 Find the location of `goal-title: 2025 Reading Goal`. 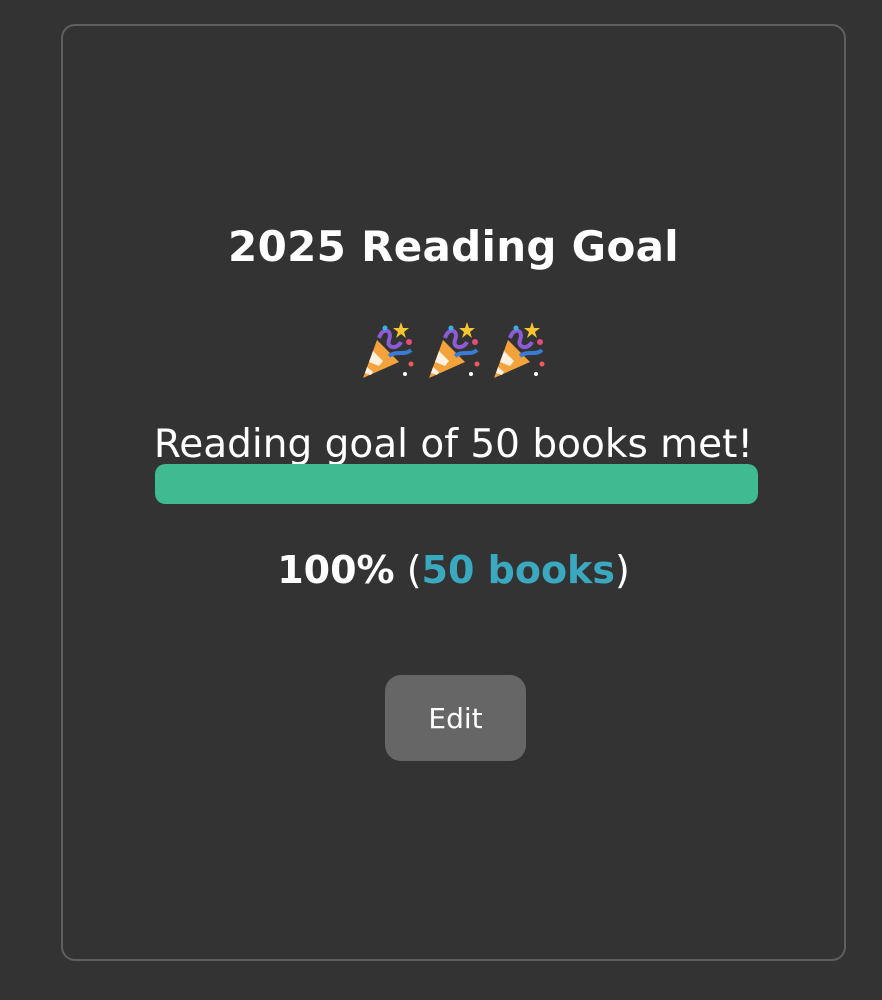

goal-title: 2025 Reading Goal is located at coordinates (453, 246).